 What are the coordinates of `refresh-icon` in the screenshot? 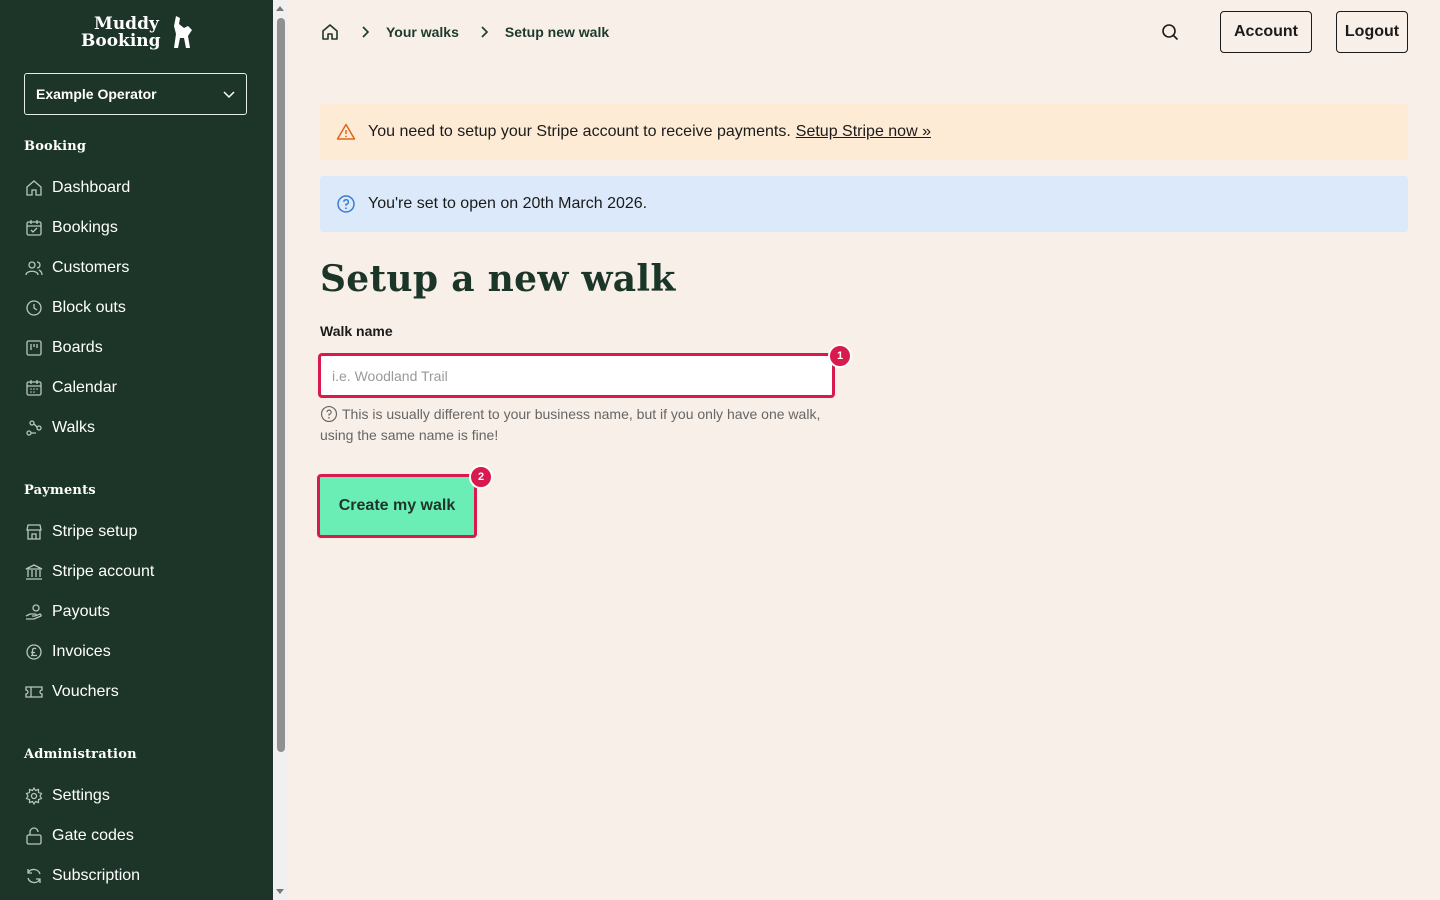 It's located at (34, 876).